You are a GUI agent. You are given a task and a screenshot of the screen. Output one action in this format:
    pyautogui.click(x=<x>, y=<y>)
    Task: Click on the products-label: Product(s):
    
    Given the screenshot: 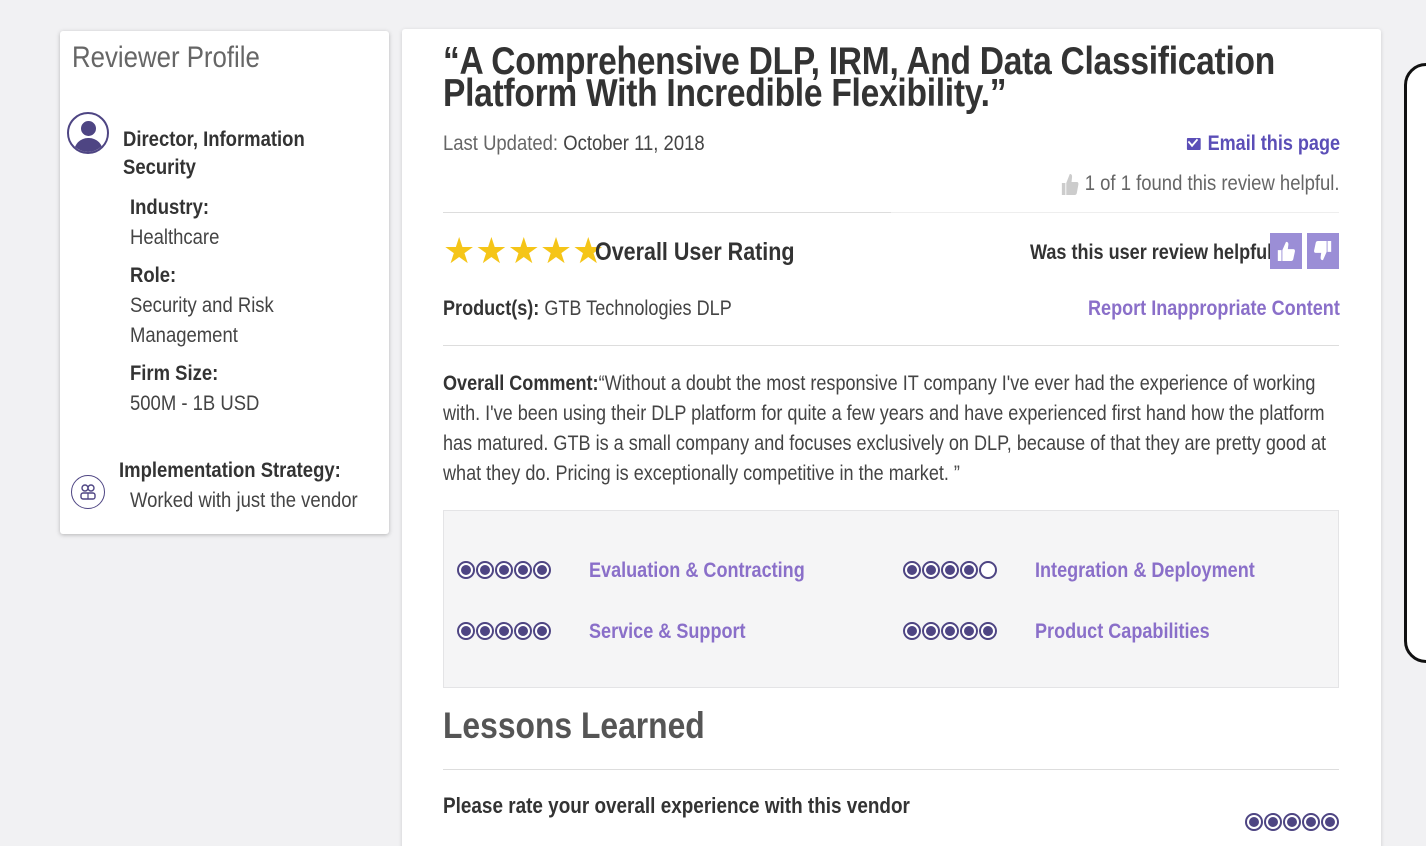 What is the action you would take?
    pyautogui.click(x=491, y=308)
    